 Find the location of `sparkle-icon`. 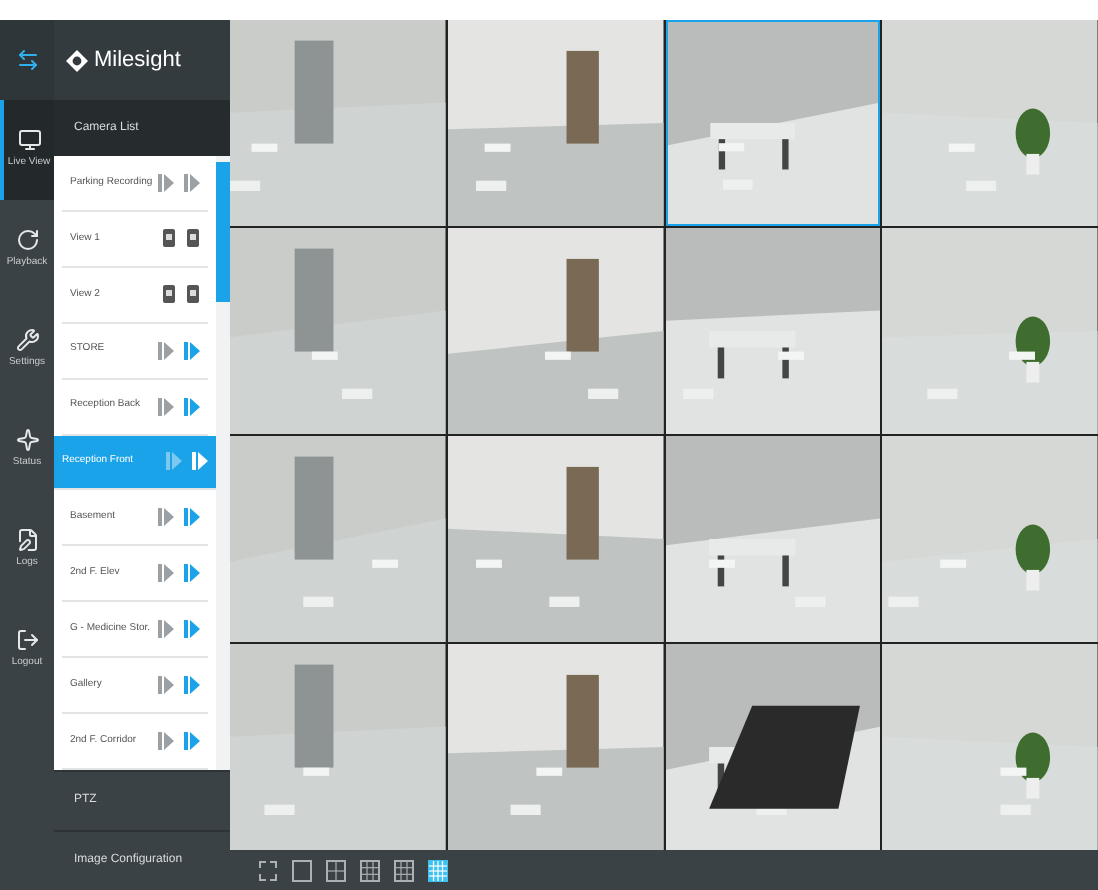

sparkle-icon is located at coordinates (27, 440).